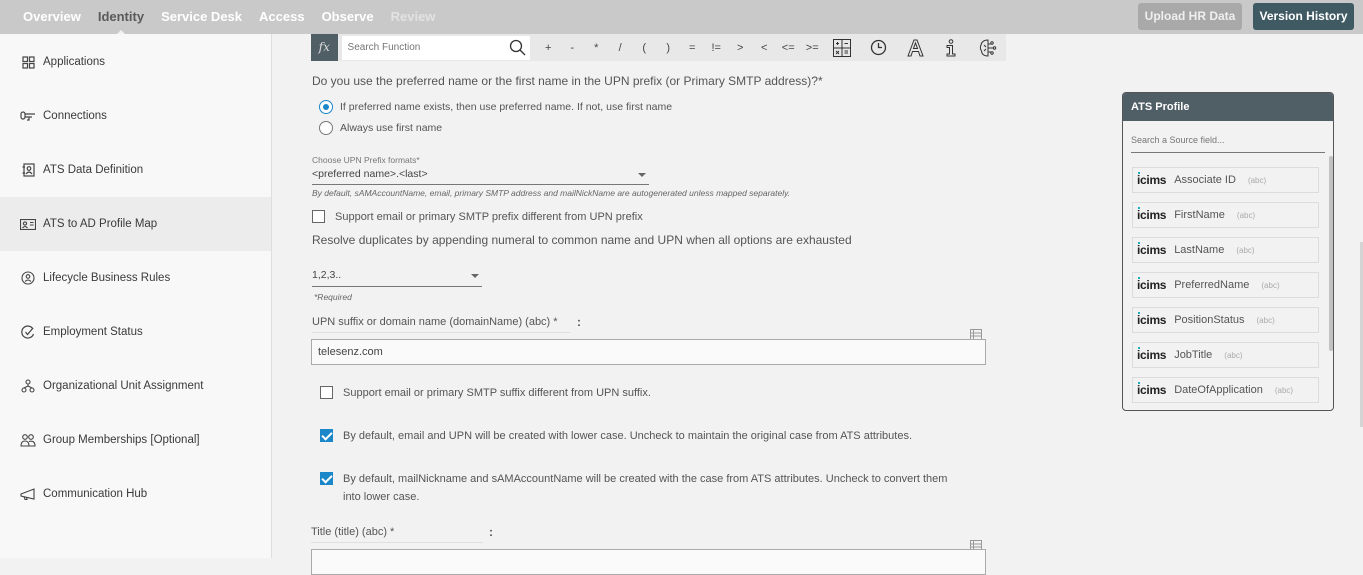 The width and height of the screenshot is (1363, 575). I want to click on version-history-button: Version History, so click(1303, 16).